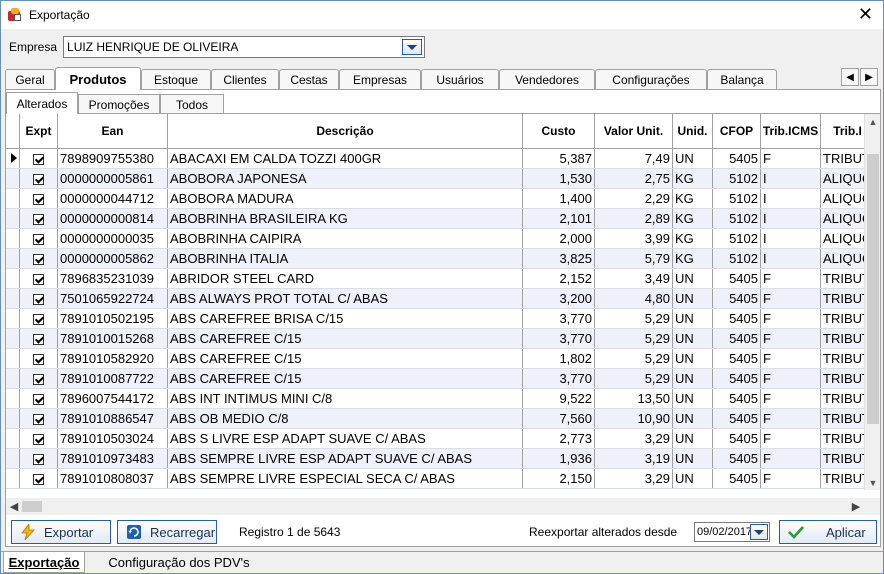  What do you see at coordinates (558, 131) in the screenshot?
I see `col-custo: Custo` at bounding box center [558, 131].